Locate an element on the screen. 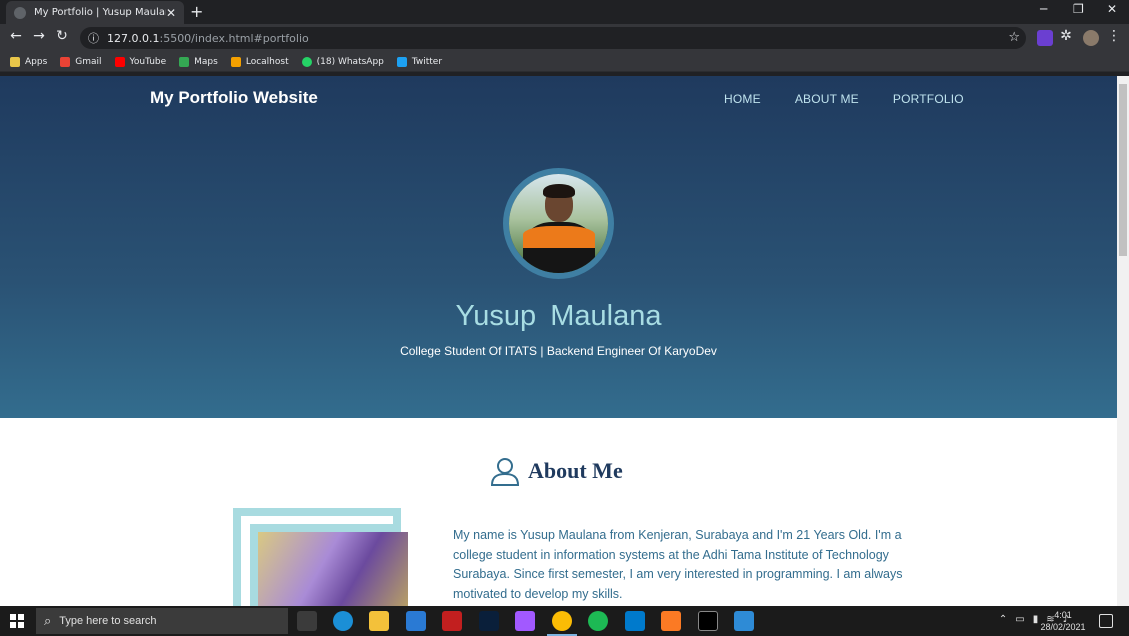  site-brand: My Portfolio Website is located at coordinates (234, 98).